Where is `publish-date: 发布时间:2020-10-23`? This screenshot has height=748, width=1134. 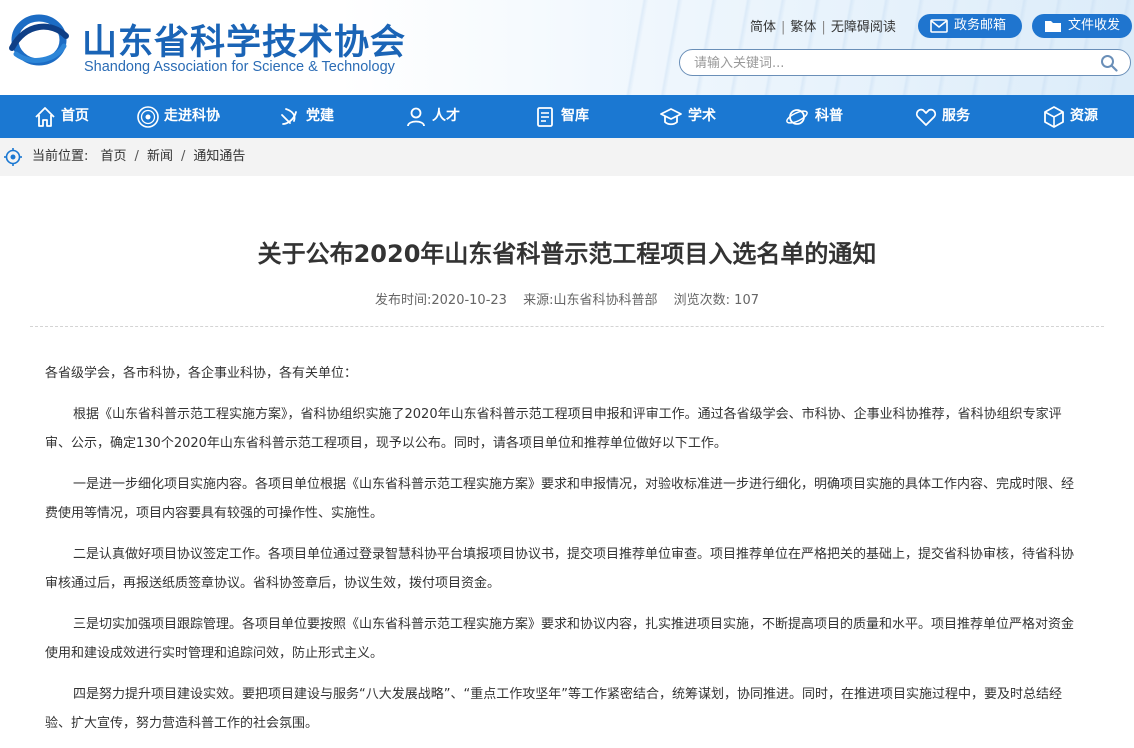
publish-date: 发布时间:2020-10-23 is located at coordinates (441, 300).